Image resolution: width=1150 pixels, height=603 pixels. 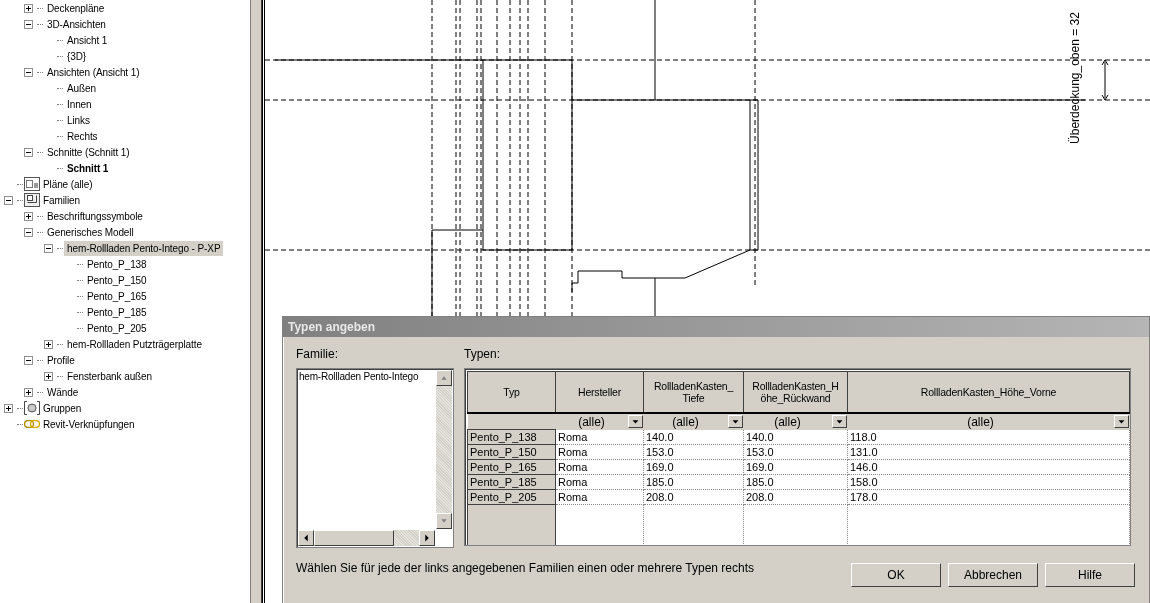 What do you see at coordinates (63, 392) in the screenshot?
I see `tree-item: Wände` at bounding box center [63, 392].